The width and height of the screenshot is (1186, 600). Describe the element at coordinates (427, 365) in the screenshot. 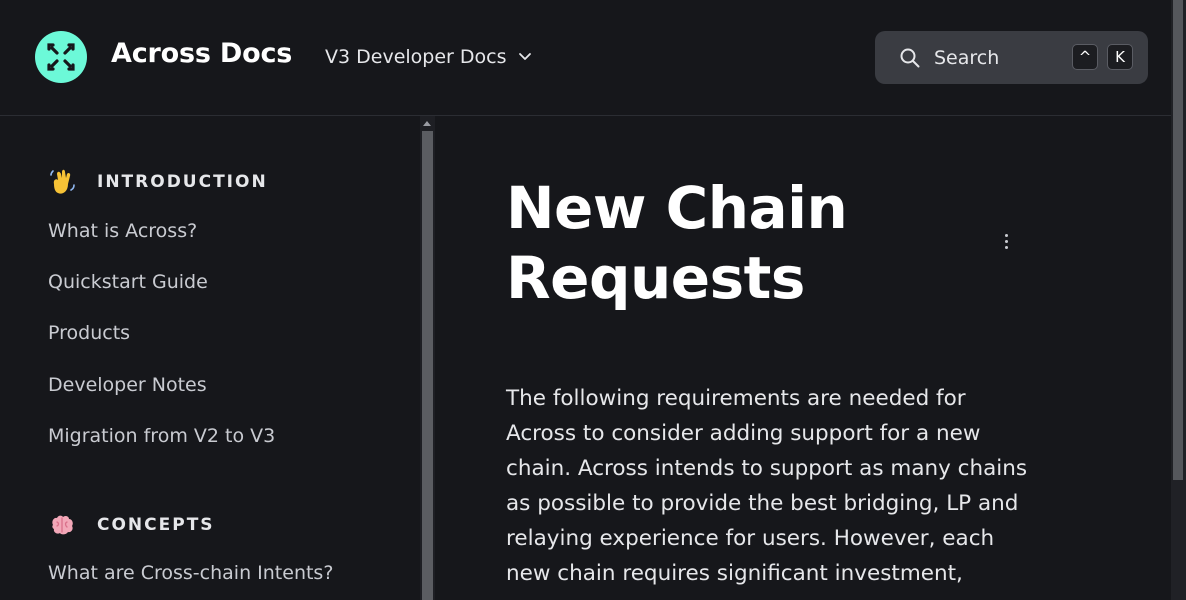

I see `sidebar-scroll-thumb` at that location.